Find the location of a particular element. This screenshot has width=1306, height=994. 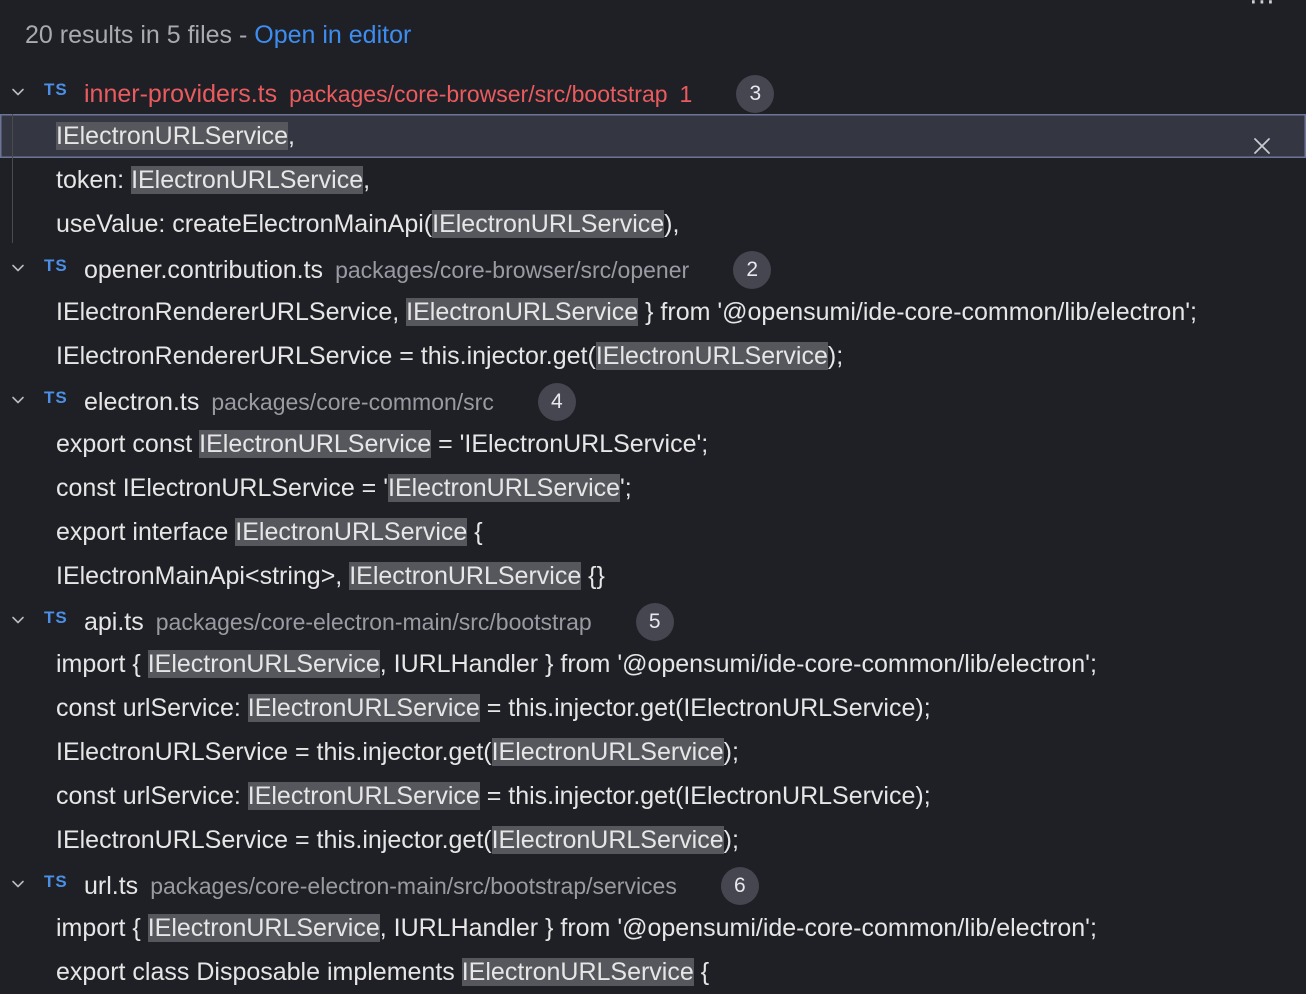

match-context-before: token: is located at coordinates (94, 180).